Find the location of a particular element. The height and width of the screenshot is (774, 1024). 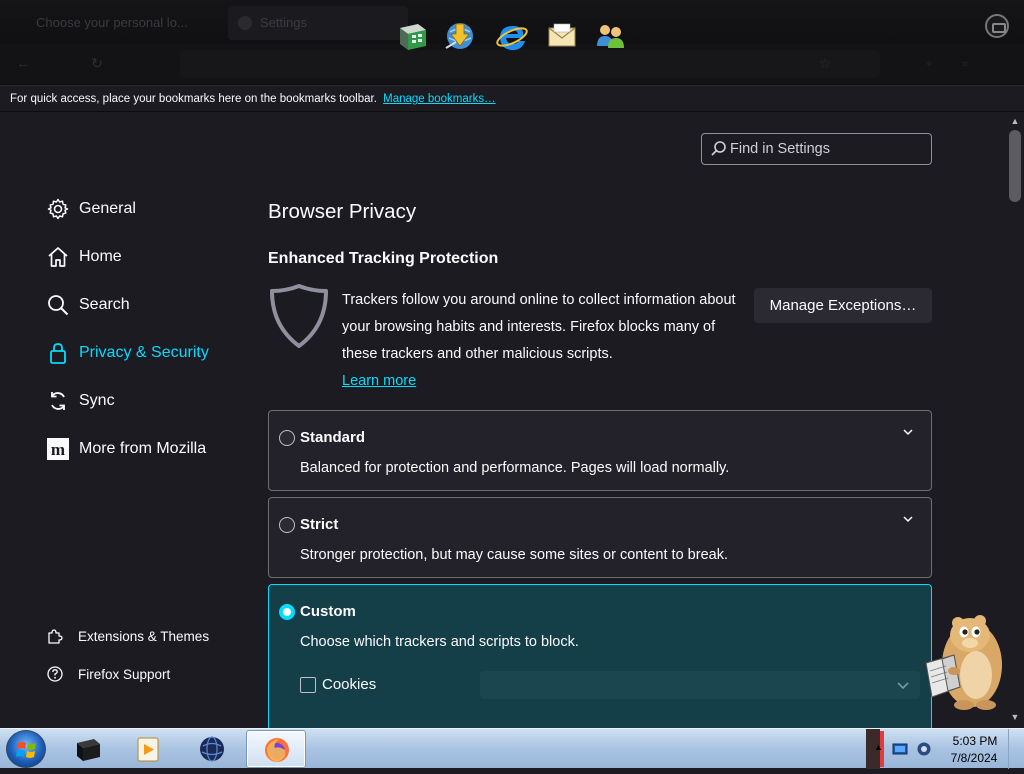

sidebar-item-search: Search is located at coordinates (88, 305).